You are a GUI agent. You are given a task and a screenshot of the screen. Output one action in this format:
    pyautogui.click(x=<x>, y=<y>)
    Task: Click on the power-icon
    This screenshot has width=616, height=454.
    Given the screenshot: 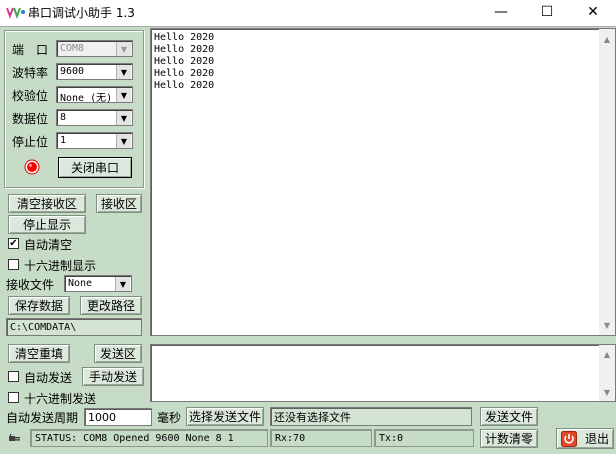 What is the action you would take?
    pyautogui.click(x=569, y=438)
    